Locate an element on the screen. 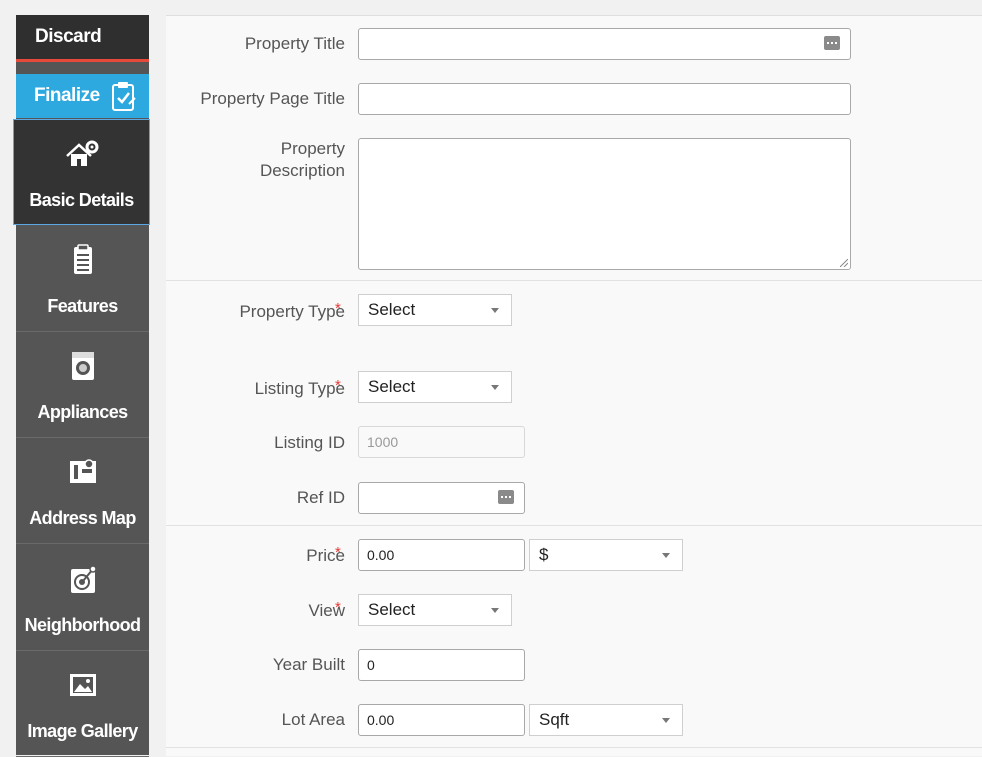  sidebar-item-label: Image Gallery is located at coordinates (82, 731).